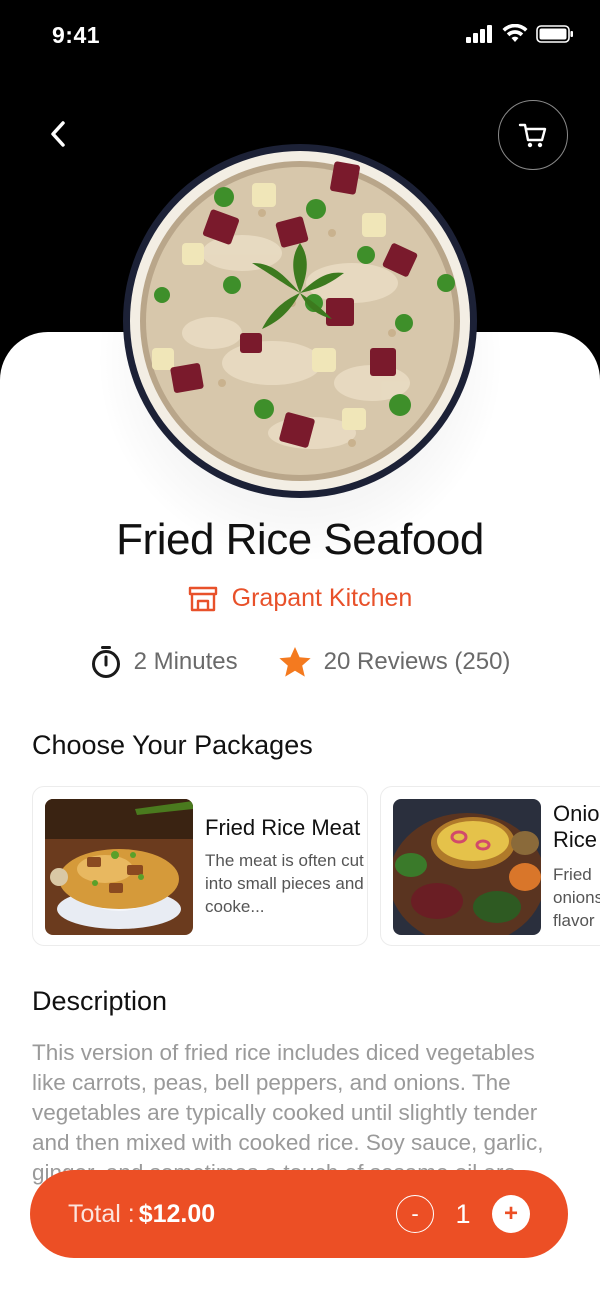  What do you see at coordinates (295, 662) in the screenshot?
I see `star-icon` at bounding box center [295, 662].